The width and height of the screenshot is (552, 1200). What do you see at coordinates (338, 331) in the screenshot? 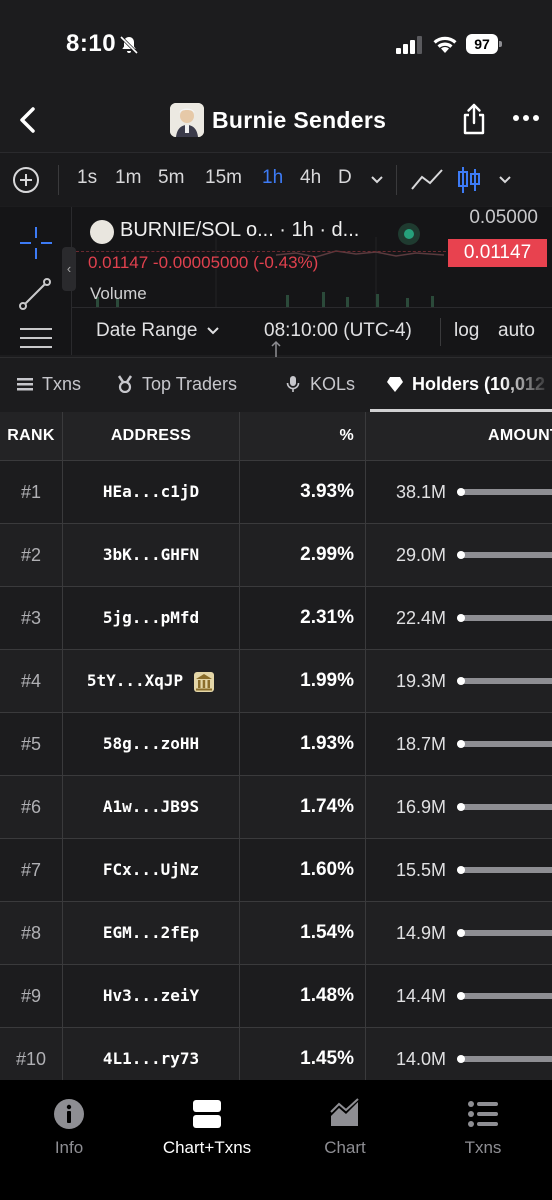
I see `timezone-label: 08:10:00 (UTC-4)` at bounding box center [338, 331].